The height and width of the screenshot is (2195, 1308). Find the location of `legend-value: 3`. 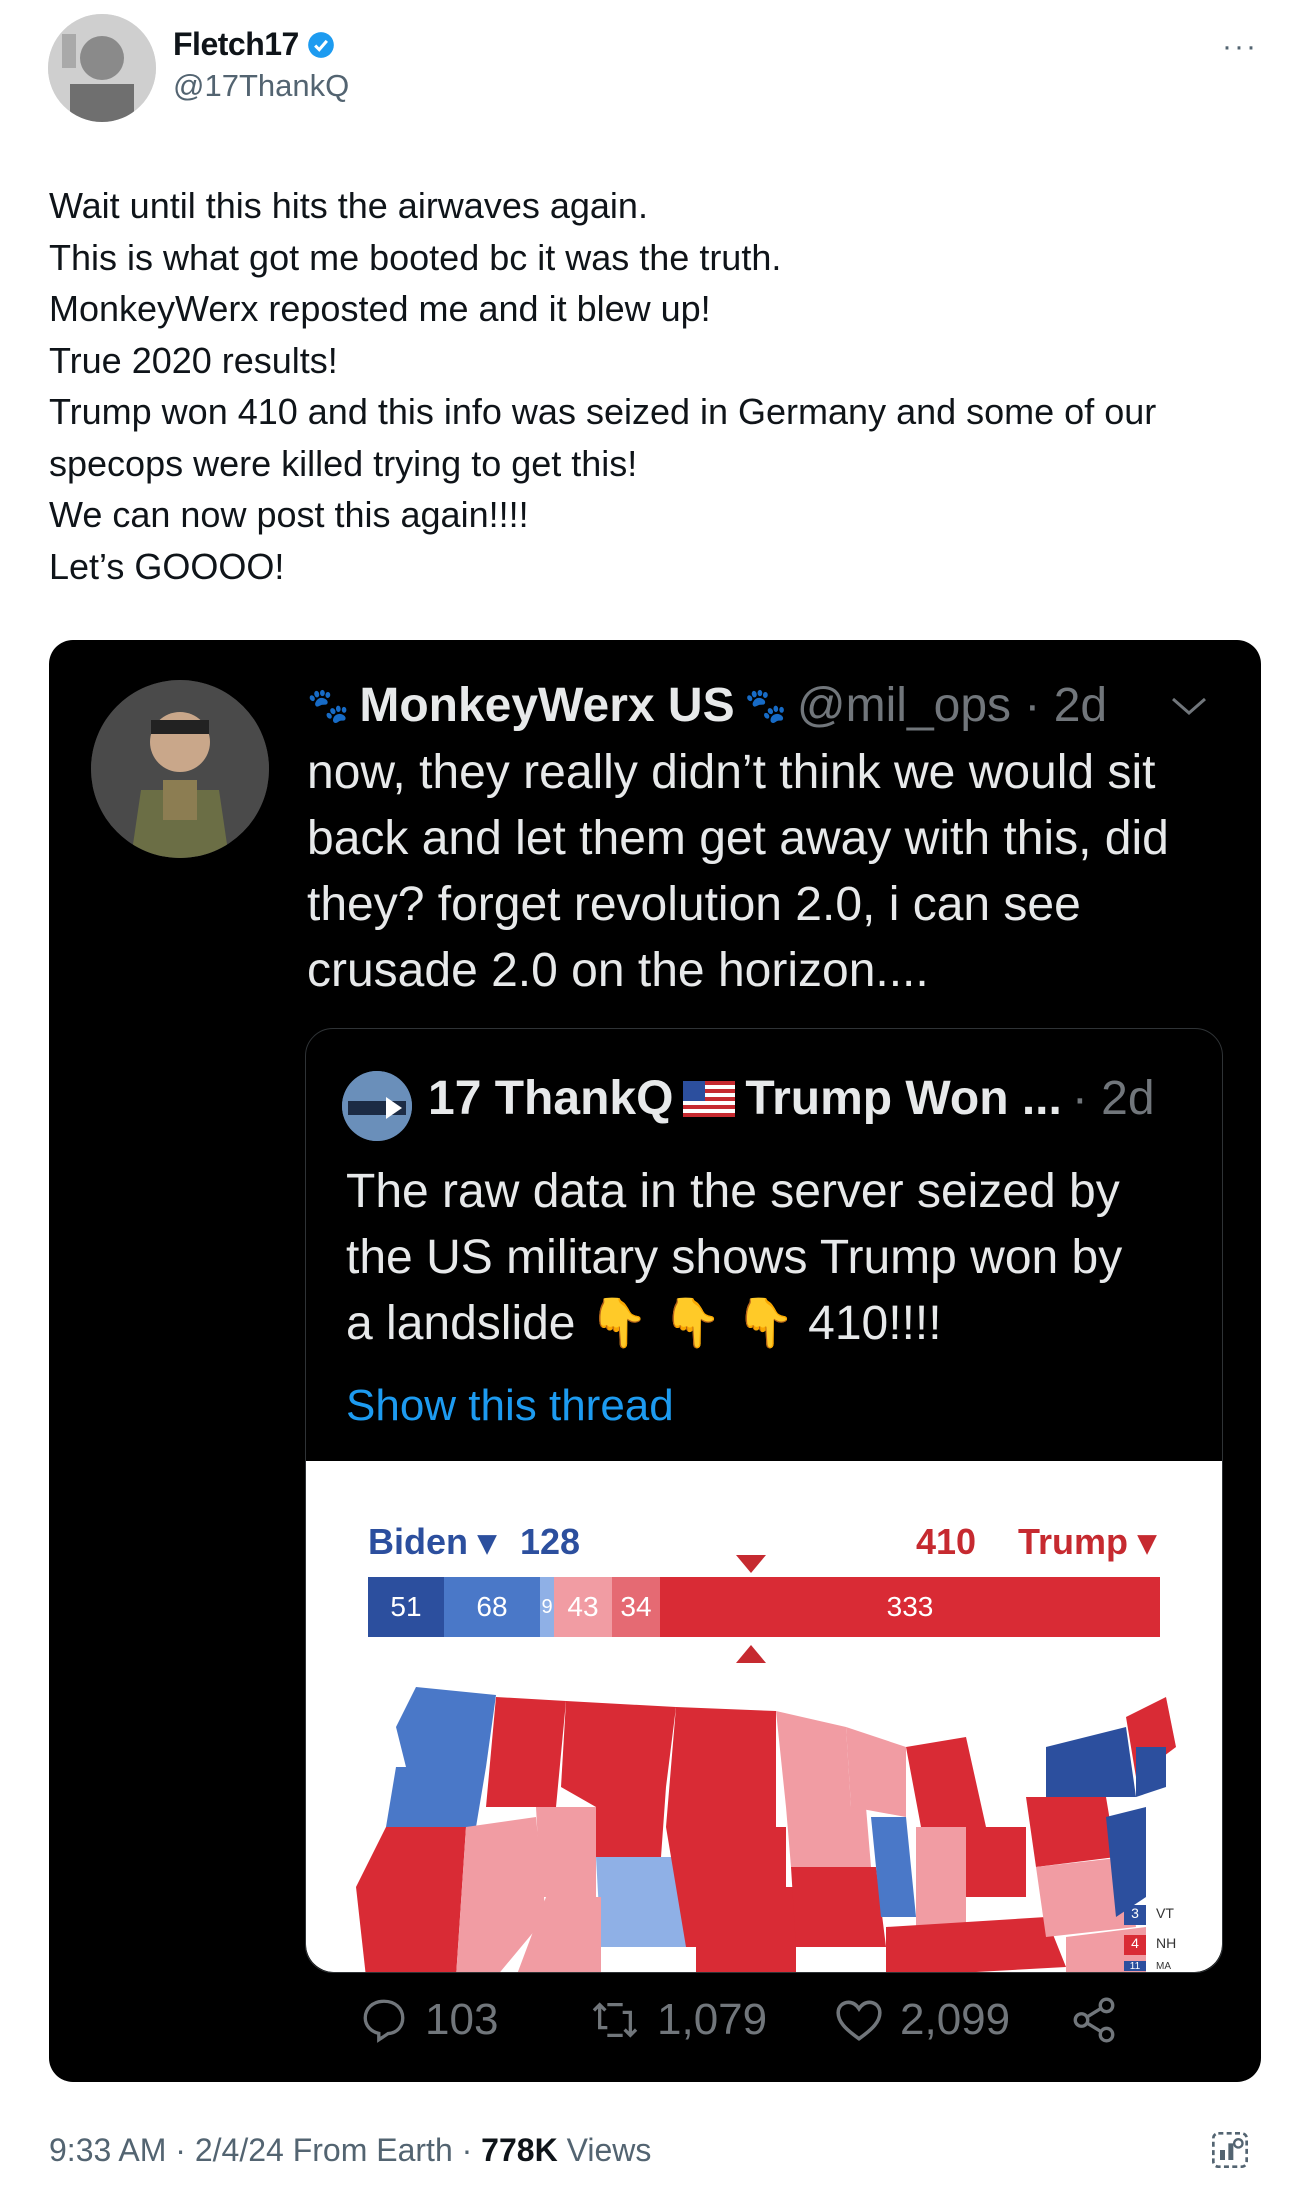

legend-value: 3 is located at coordinates (1135, 1915).